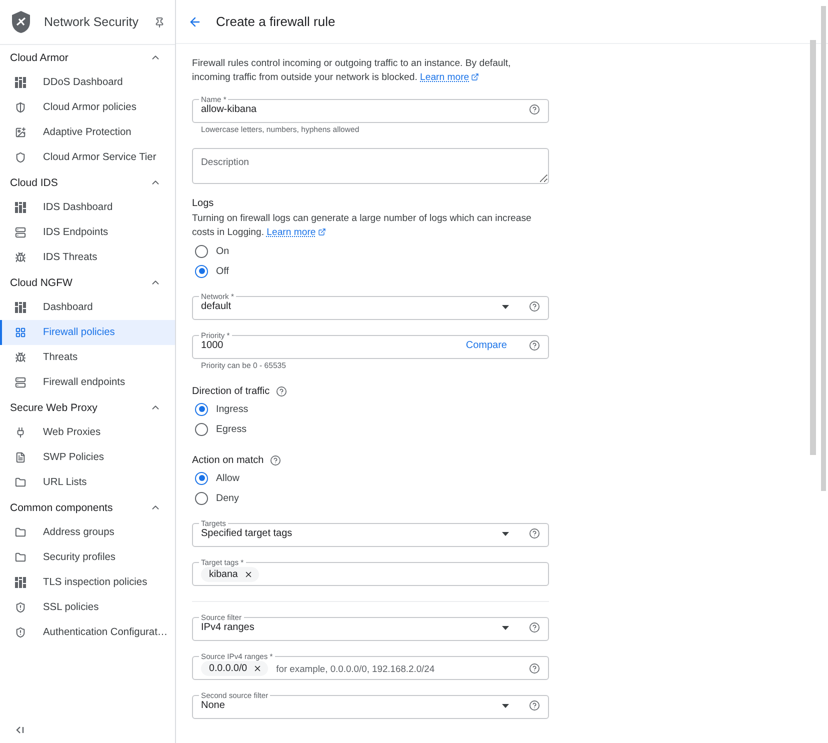  What do you see at coordinates (228, 478) in the screenshot?
I see `radio-label: Allow` at bounding box center [228, 478].